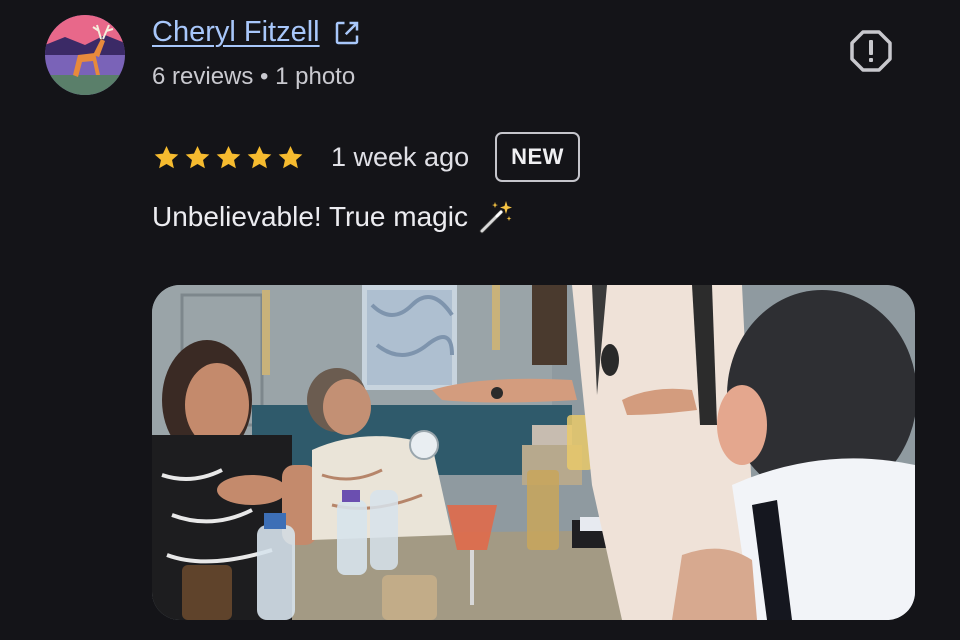  I want to click on deer-avatar-icon, so click(85, 55).